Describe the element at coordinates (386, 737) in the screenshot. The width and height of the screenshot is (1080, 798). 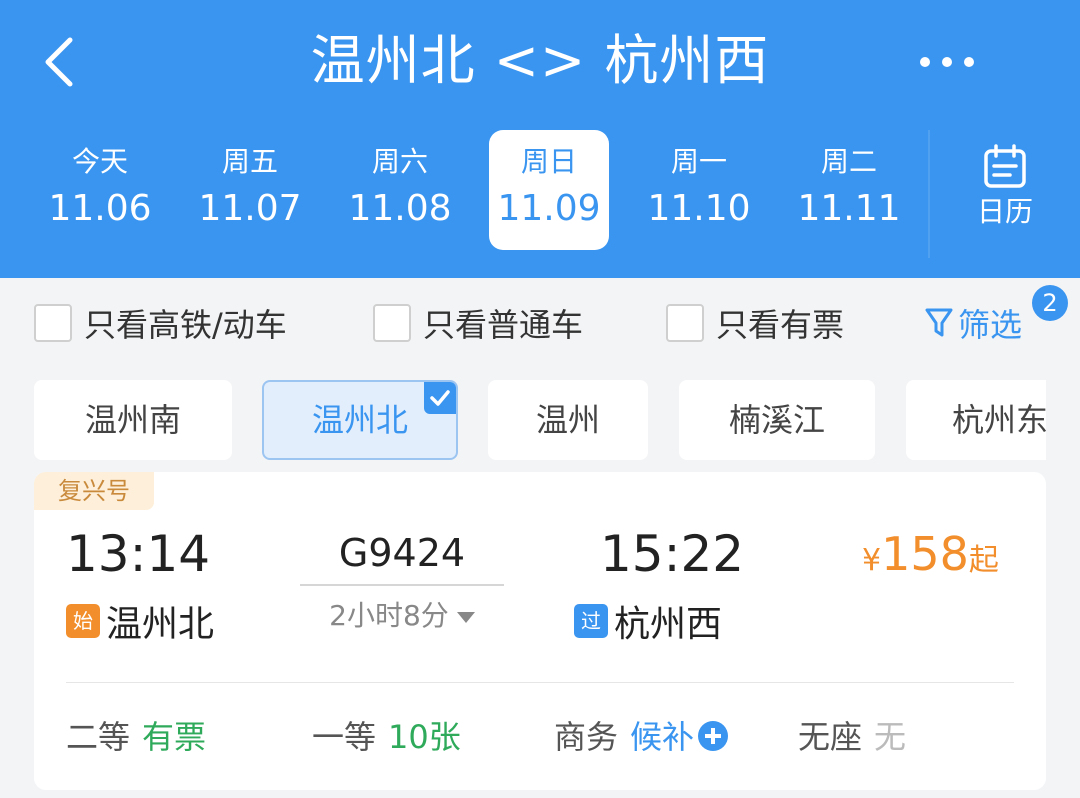
I see `seat-first-class: 一等 10张` at that location.